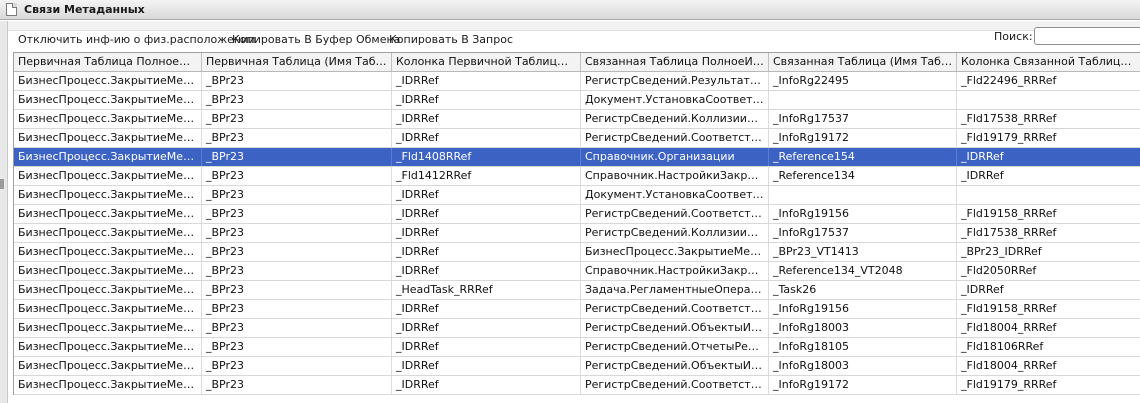 This screenshot has width=1140, height=403. Describe the element at coordinates (1009, 80) in the screenshot. I see `table-cell: _Fld22496_RRRef` at that location.